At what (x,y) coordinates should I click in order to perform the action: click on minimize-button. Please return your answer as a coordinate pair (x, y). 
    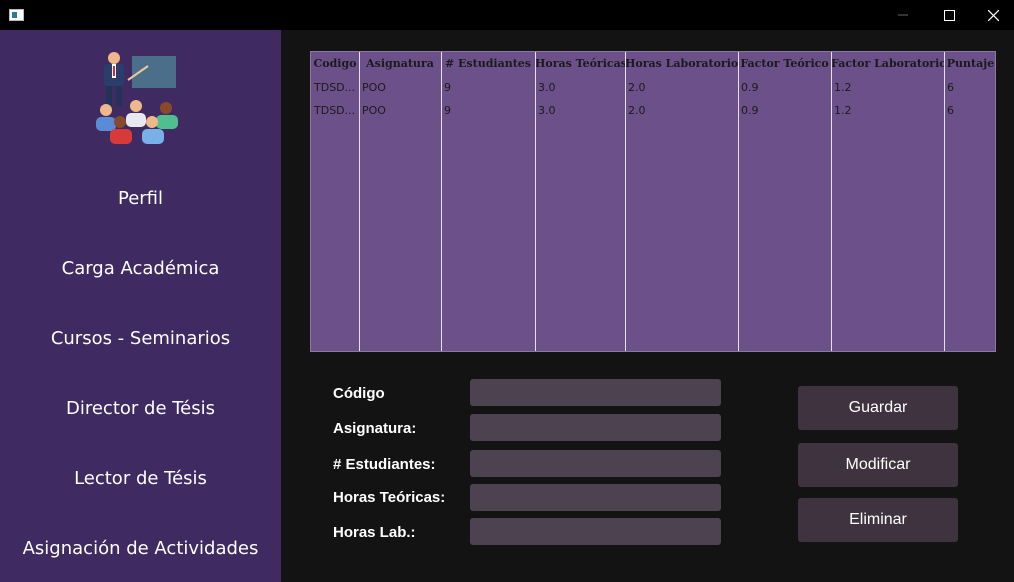
    Looking at the image, I should click on (903, 15).